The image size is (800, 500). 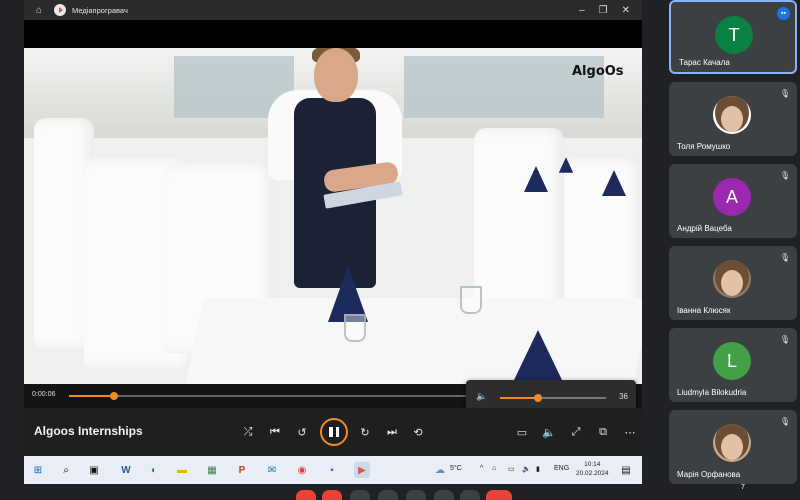 What do you see at coordinates (494, 468) in the screenshot?
I see `network-icon: ⌂` at bounding box center [494, 468].